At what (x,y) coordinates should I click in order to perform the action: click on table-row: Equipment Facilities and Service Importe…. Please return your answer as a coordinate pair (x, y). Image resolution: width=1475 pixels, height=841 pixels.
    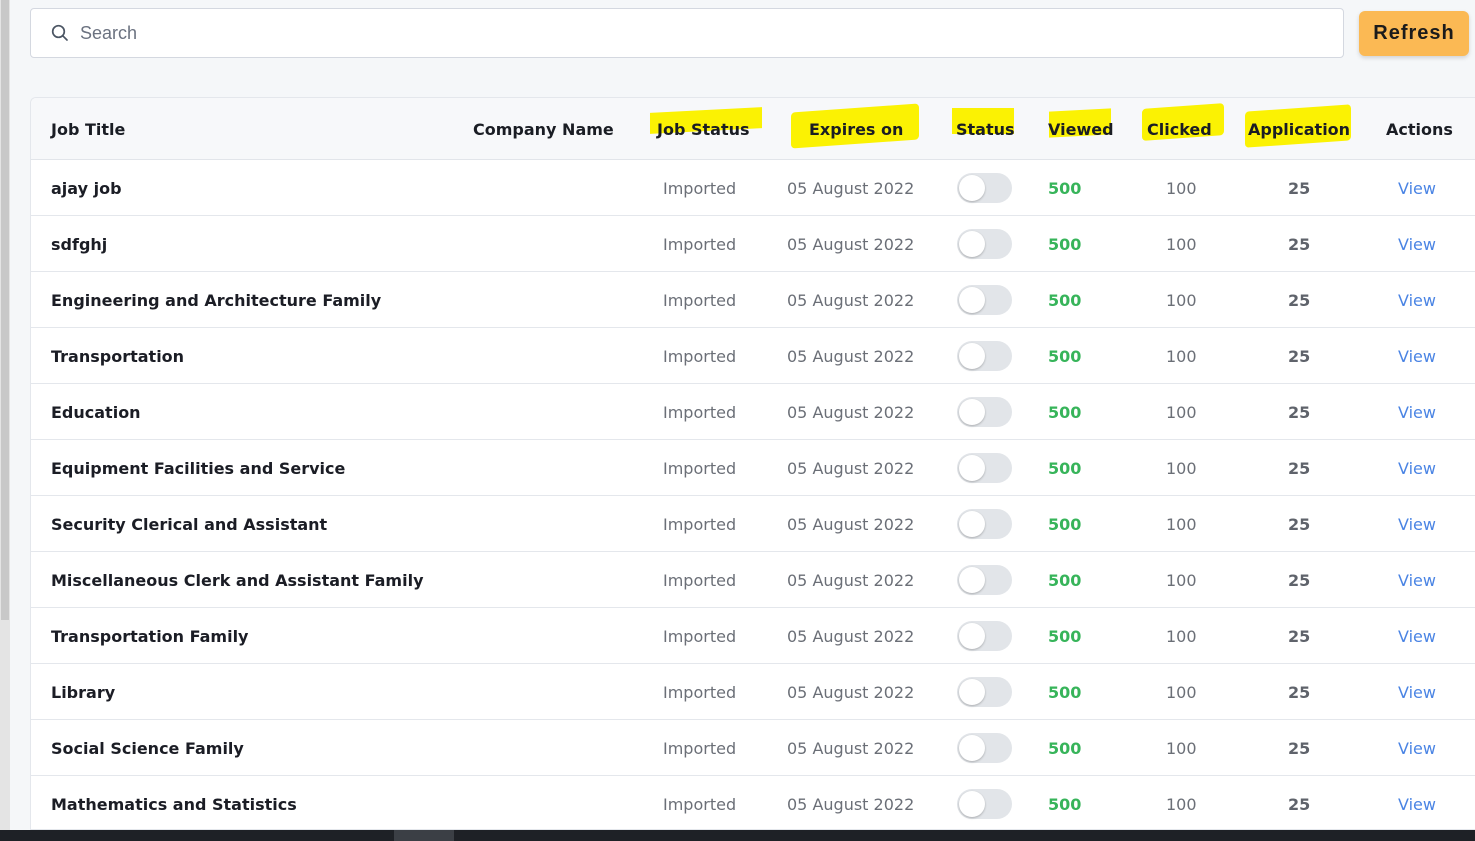
    Looking at the image, I should click on (753, 468).